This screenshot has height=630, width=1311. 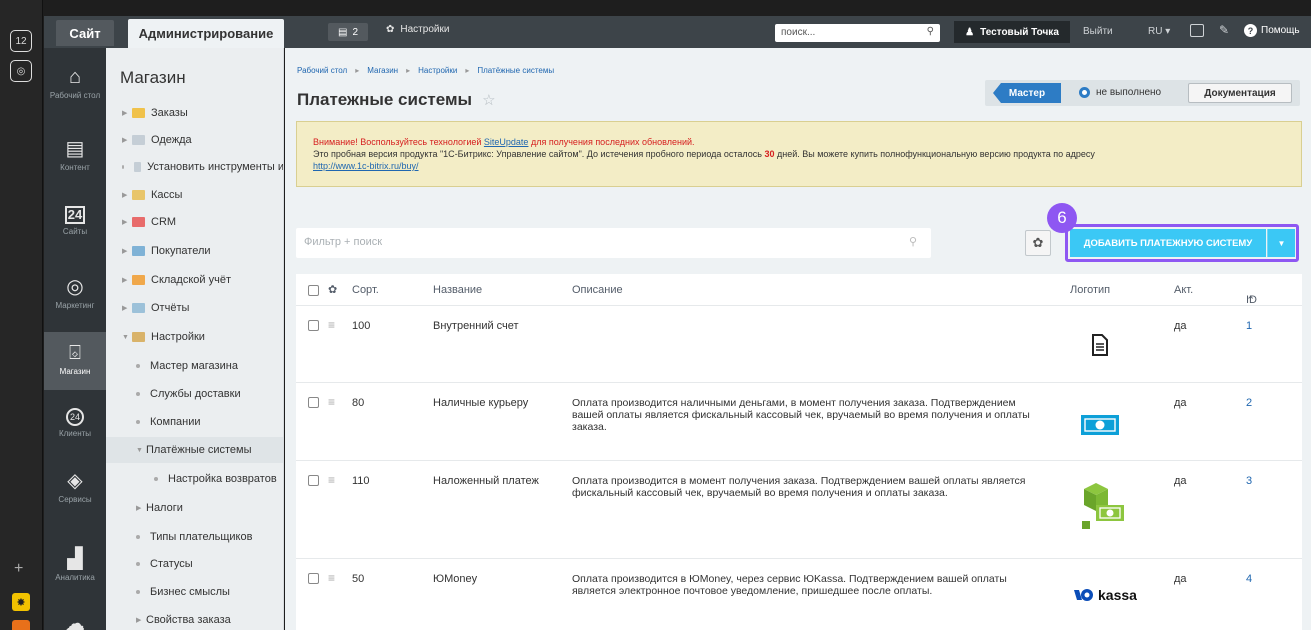 What do you see at coordinates (857, 33) in the screenshot?
I see `search-input: поиск... ⚲` at bounding box center [857, 33].